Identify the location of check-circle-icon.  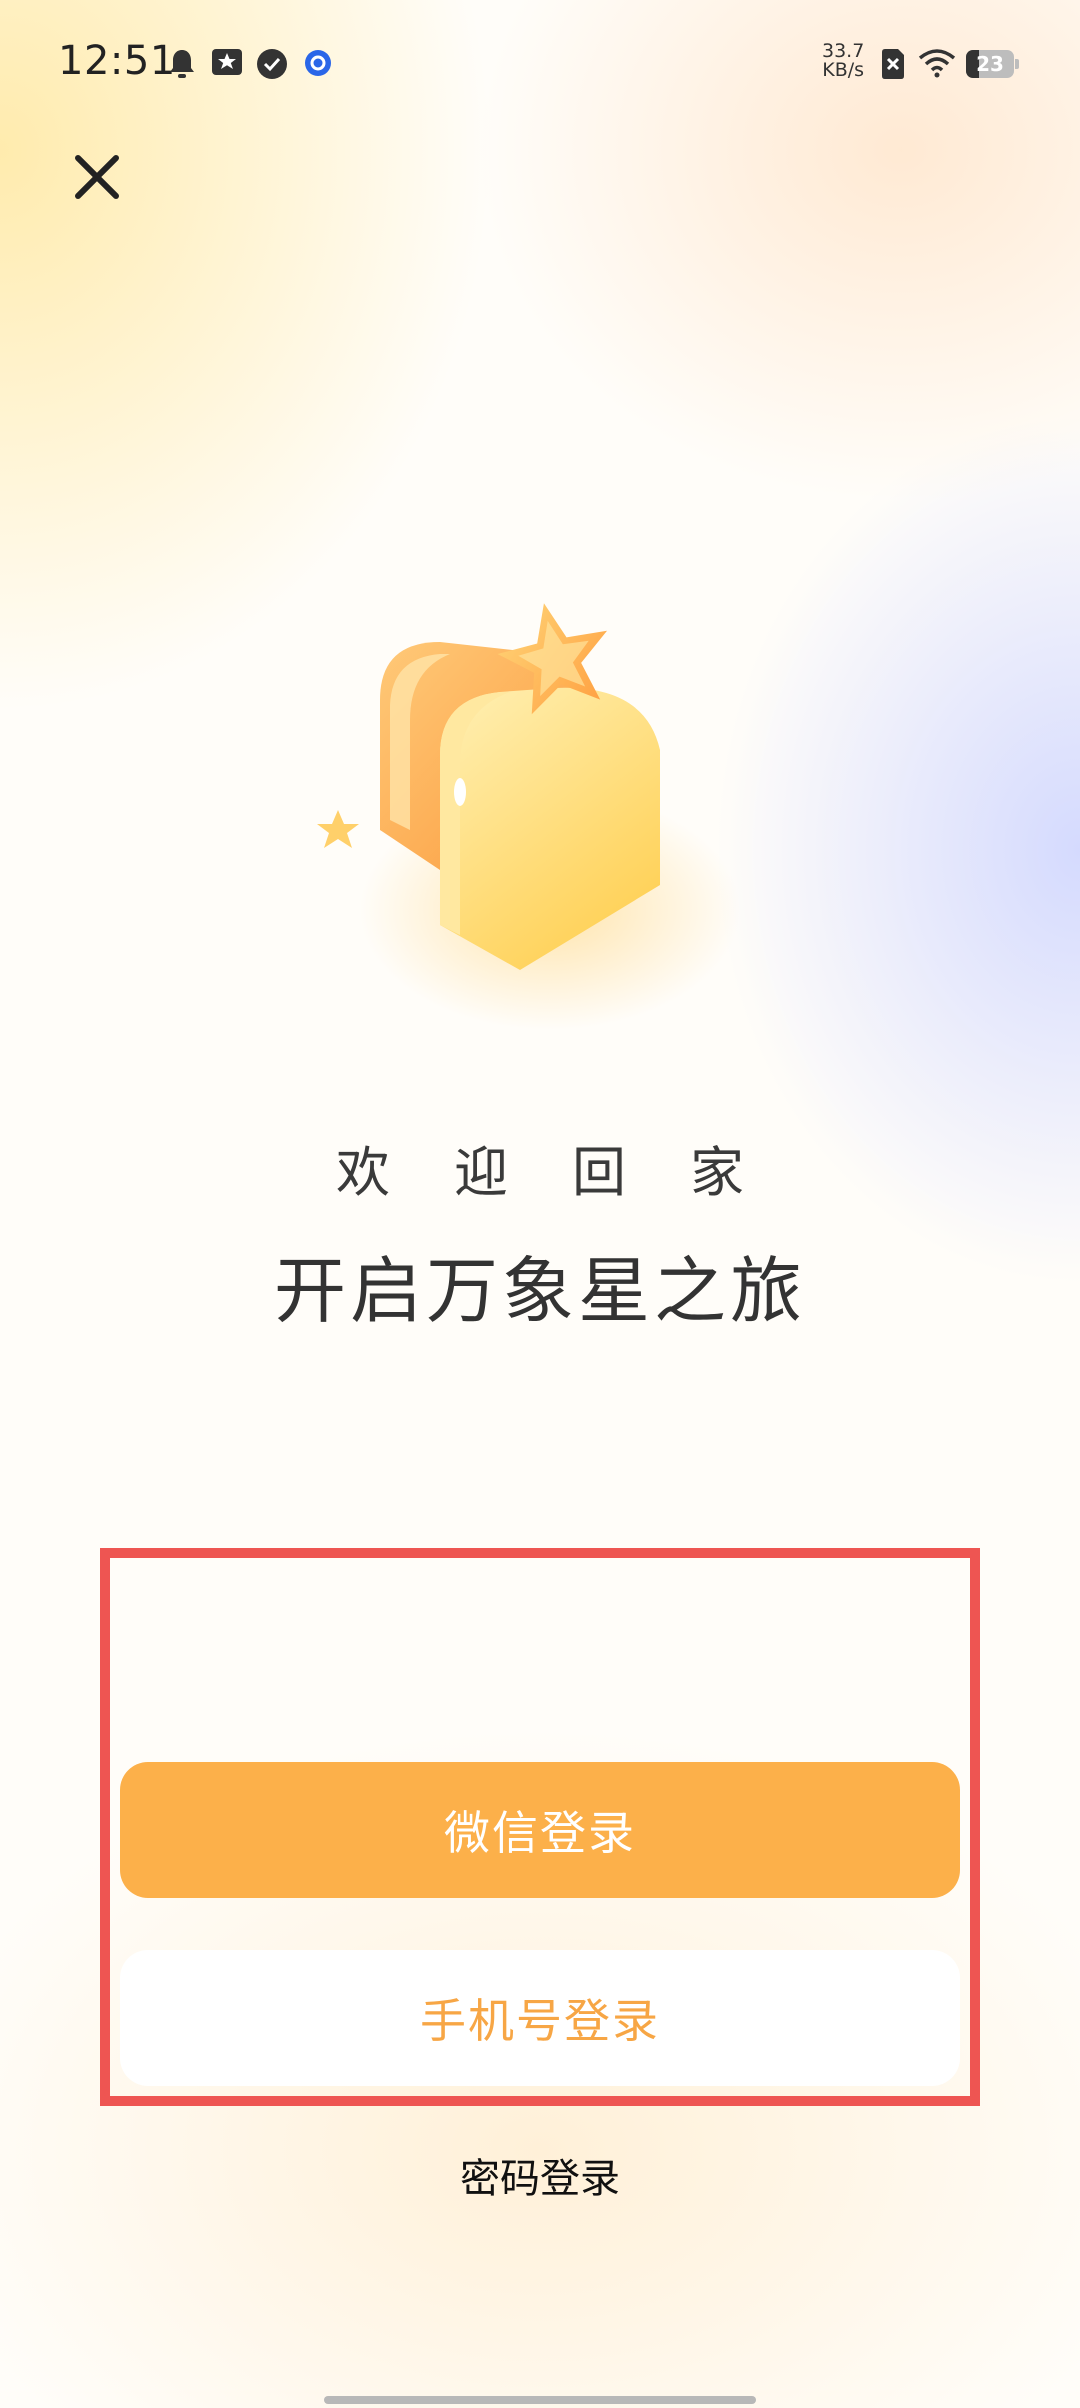
(272, 64).